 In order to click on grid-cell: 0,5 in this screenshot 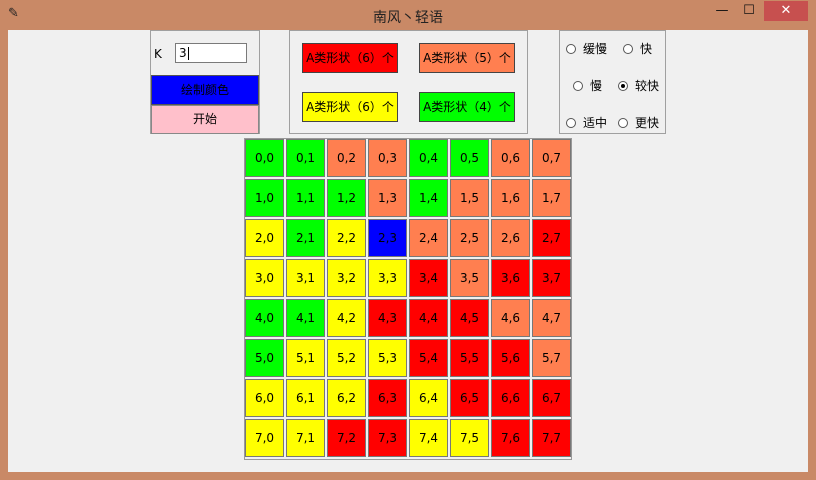, I will do `click(469, 158)`.